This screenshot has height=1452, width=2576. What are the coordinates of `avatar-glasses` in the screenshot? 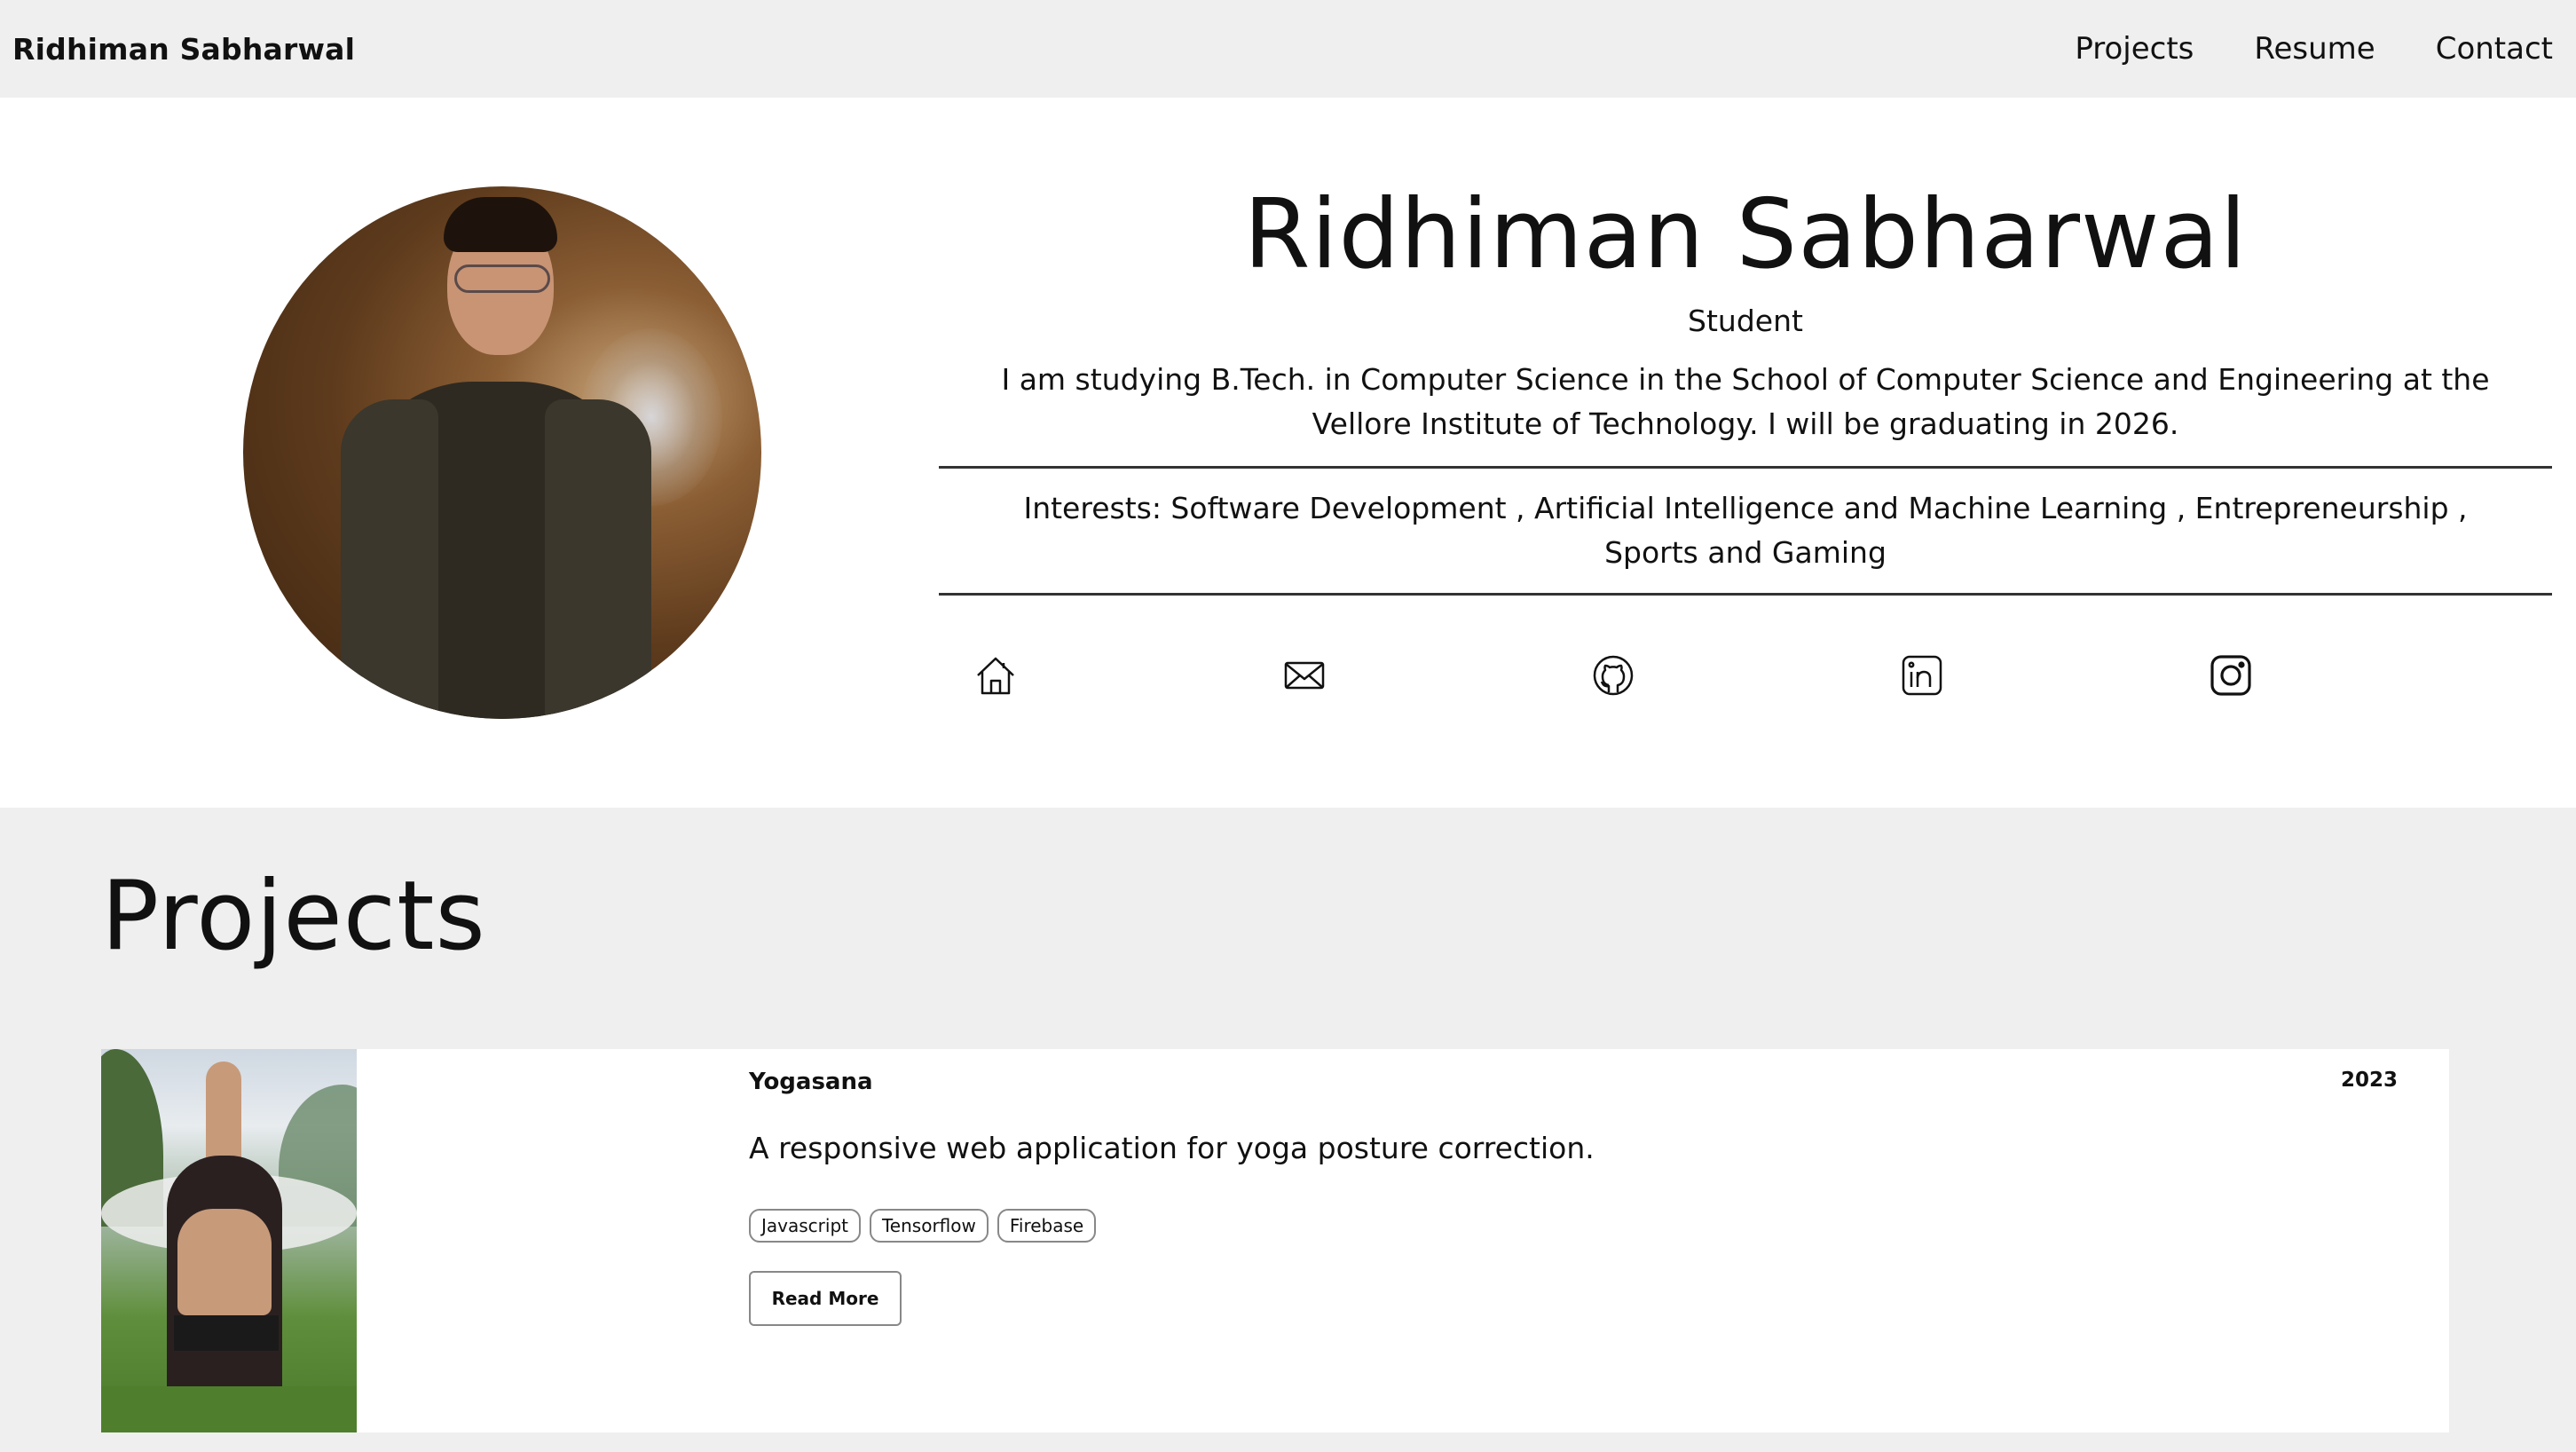 It's located at (502, 278).